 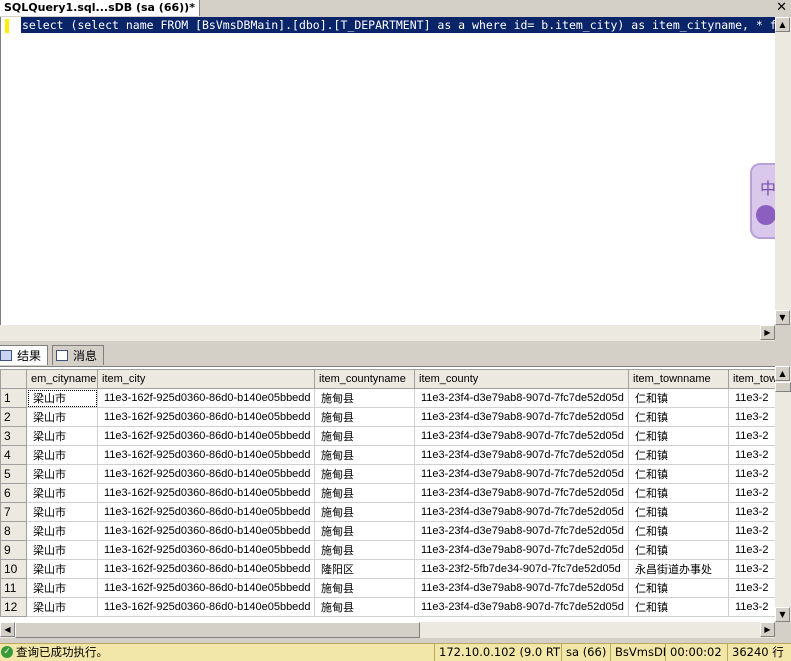 What do you see at coordinates (13, 569) in the screenshot?
I see `cell-rownum: 10` at bounding box center [13, 569].